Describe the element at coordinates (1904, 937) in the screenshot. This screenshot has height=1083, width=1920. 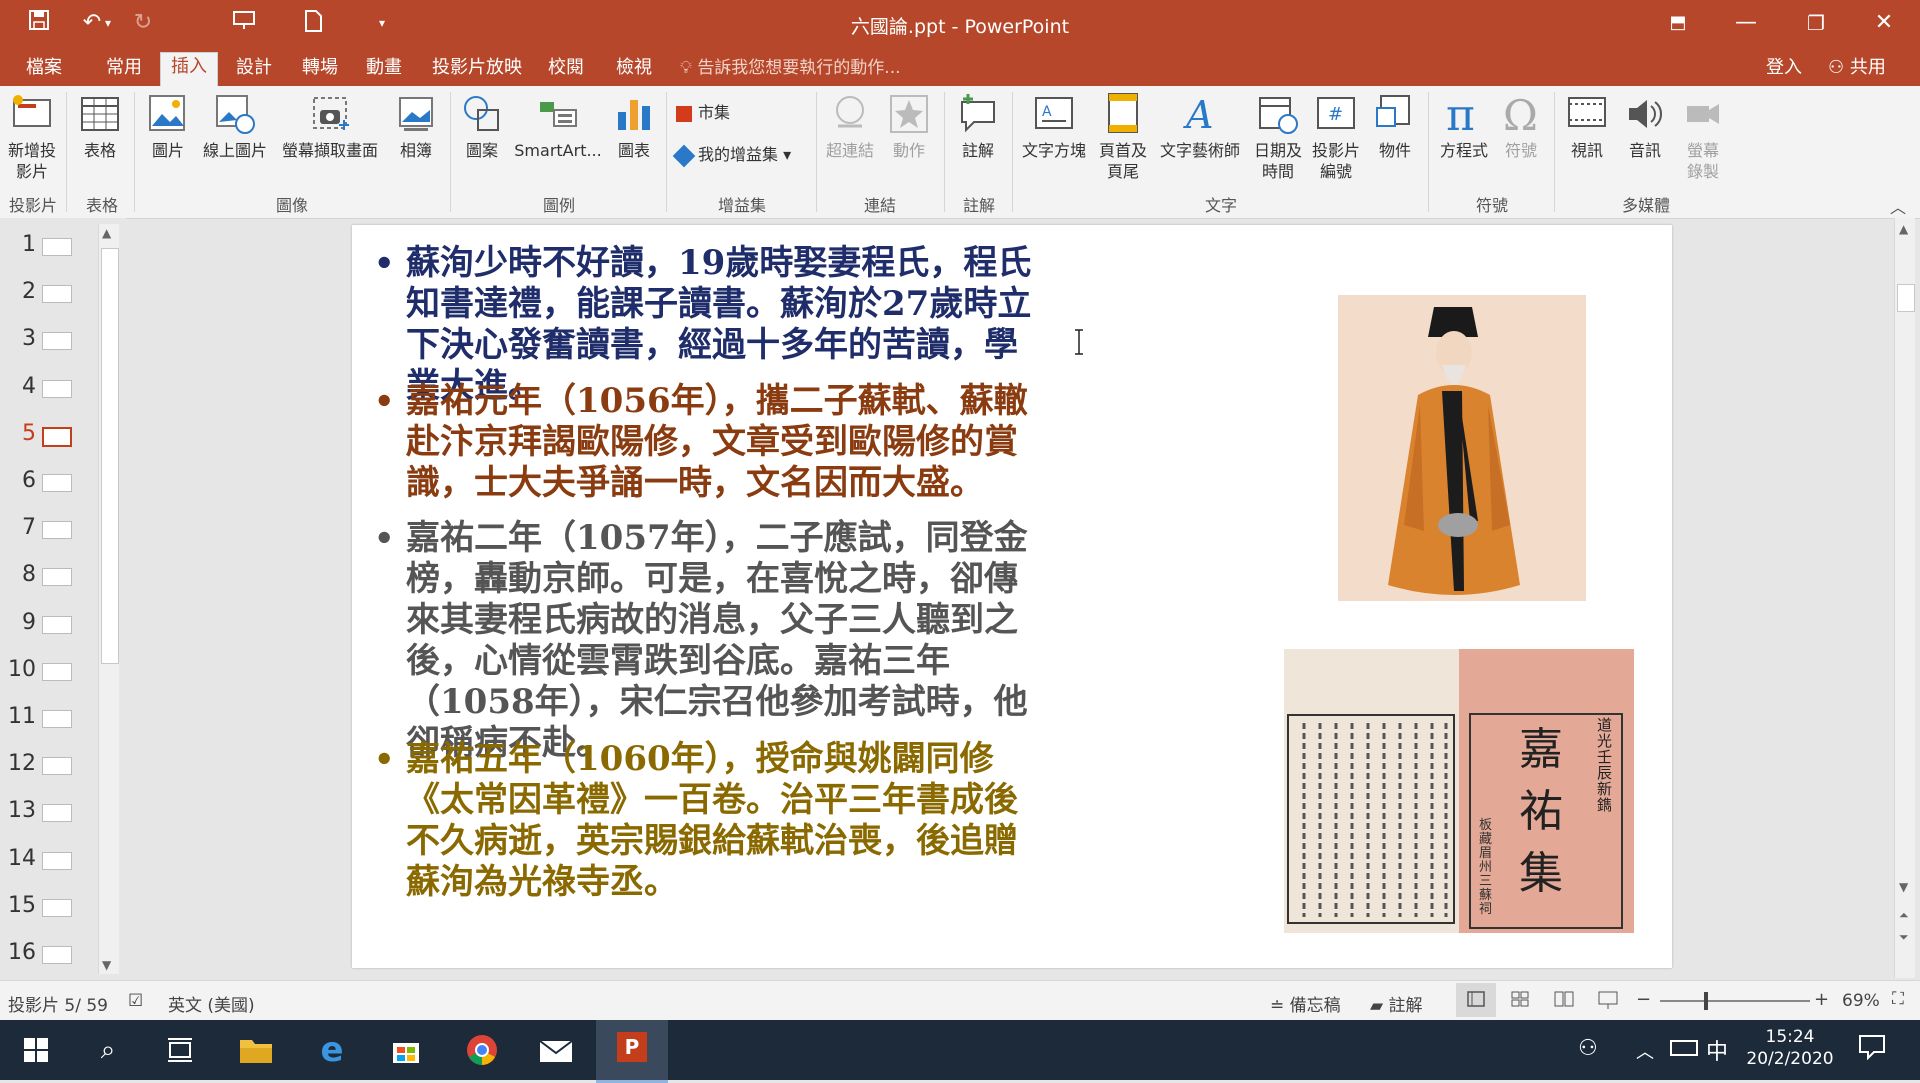
I see `next-slide-icon: ⏷` at that location.